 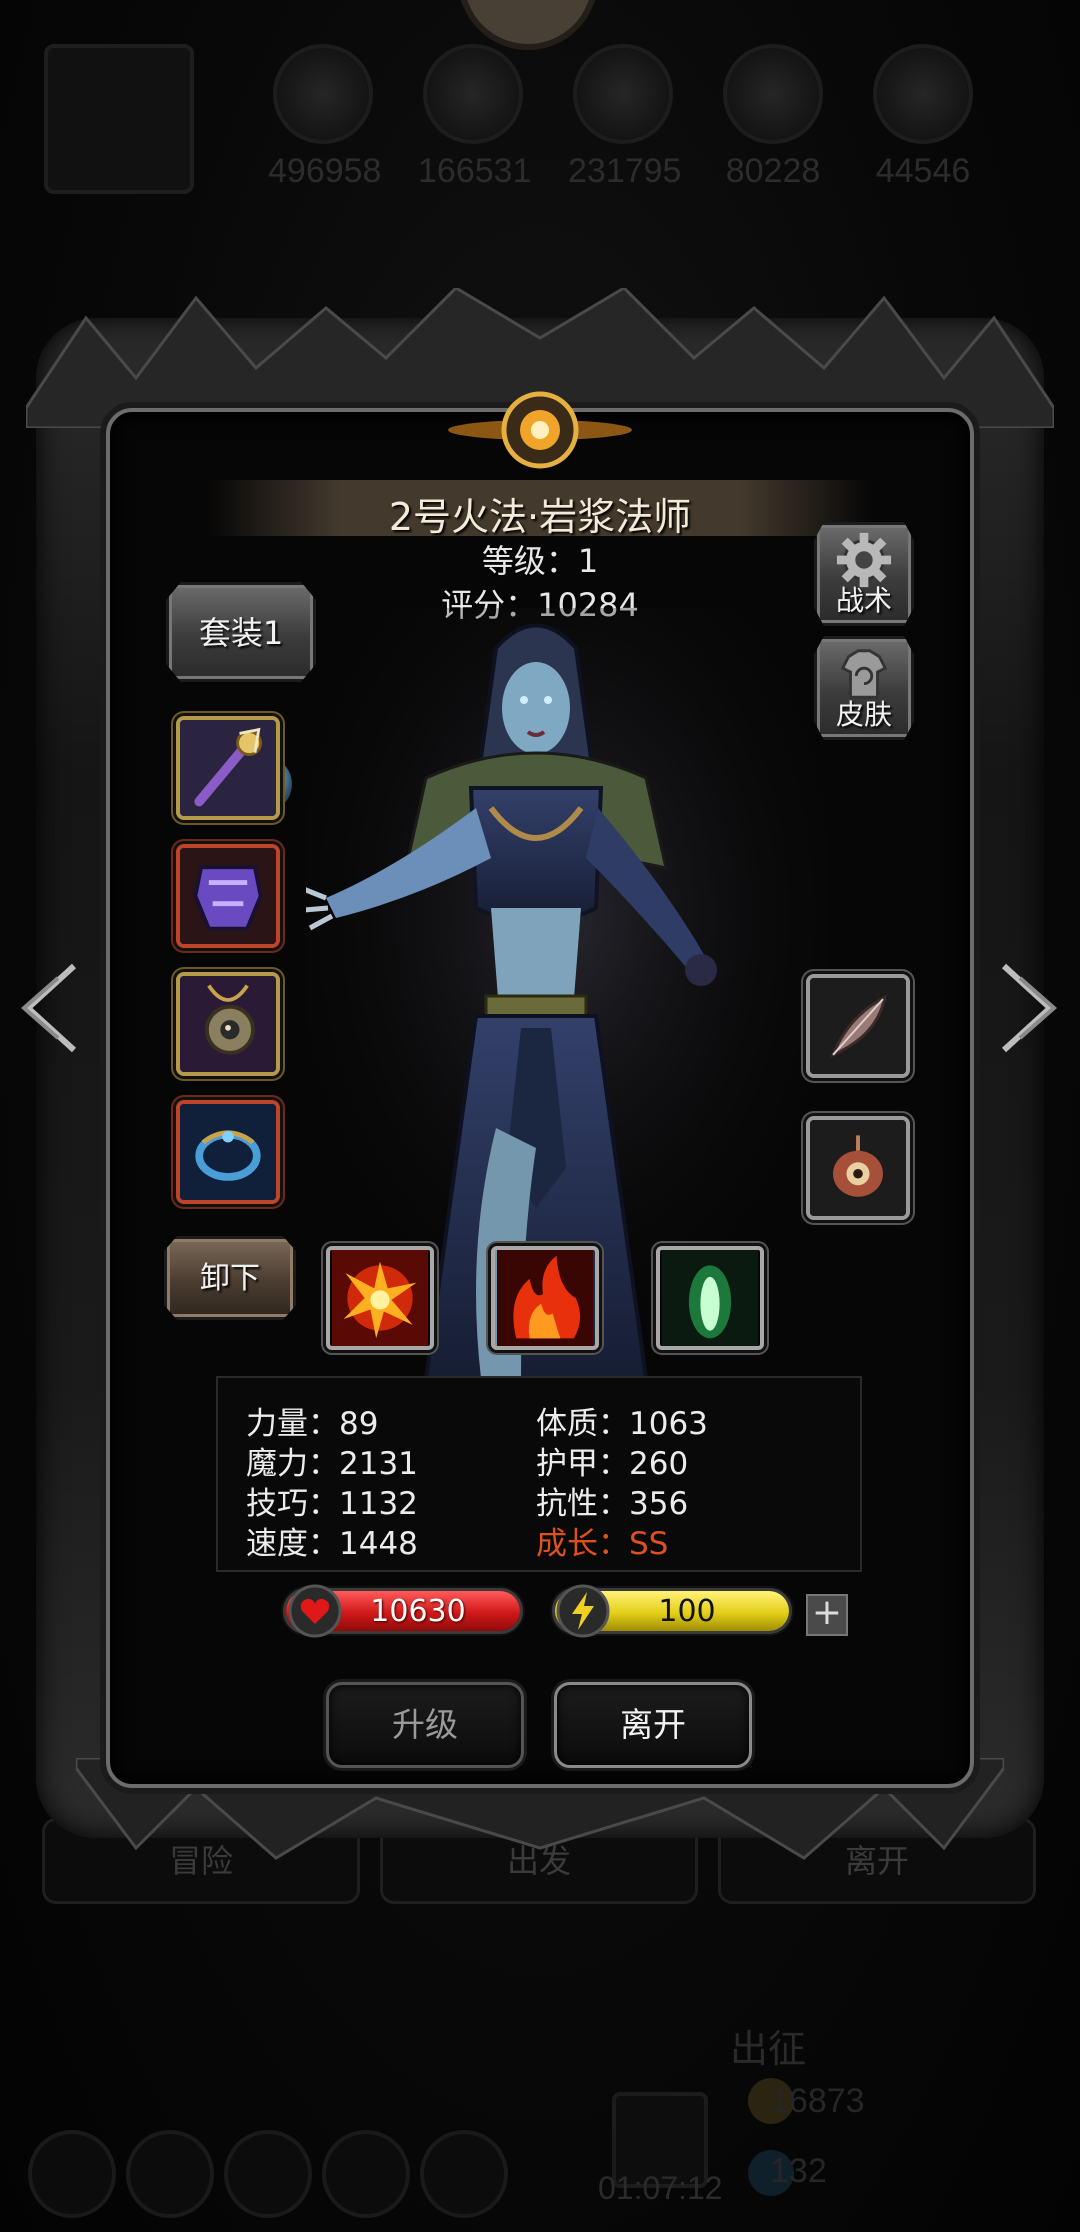 I want to click on expedition-label: 出征, so click(x=768, y=2049).